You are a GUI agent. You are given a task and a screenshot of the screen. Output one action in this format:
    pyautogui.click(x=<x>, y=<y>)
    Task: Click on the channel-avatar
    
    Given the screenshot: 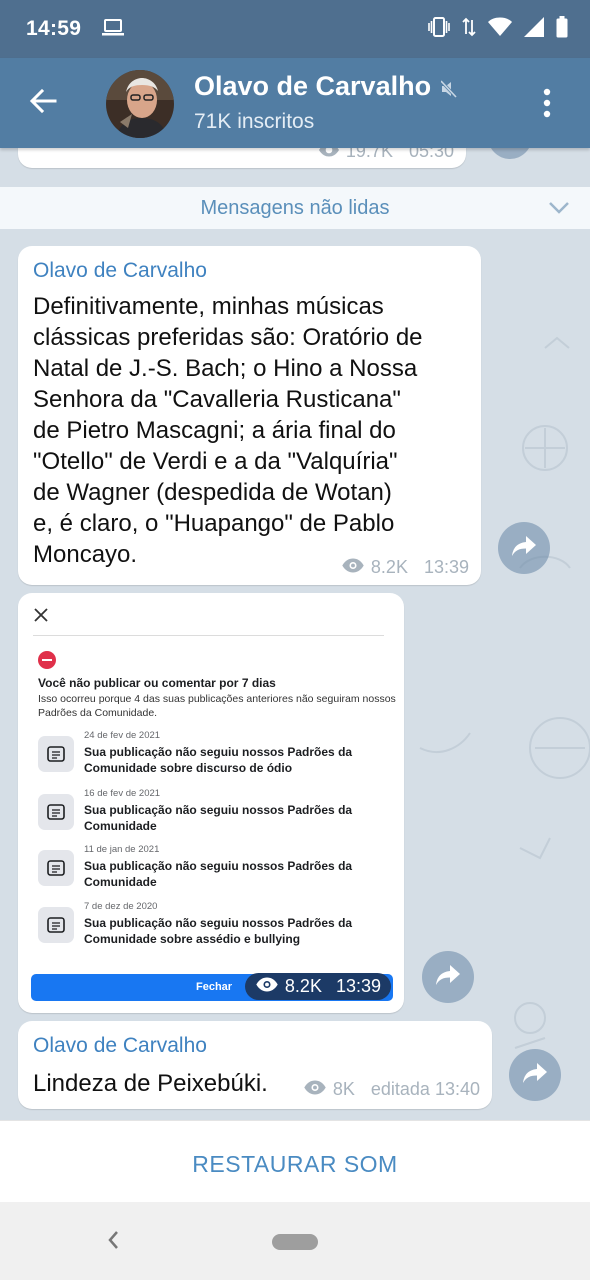 What is the action you would take?
    pyautogui.click(x=140, y=104)
    